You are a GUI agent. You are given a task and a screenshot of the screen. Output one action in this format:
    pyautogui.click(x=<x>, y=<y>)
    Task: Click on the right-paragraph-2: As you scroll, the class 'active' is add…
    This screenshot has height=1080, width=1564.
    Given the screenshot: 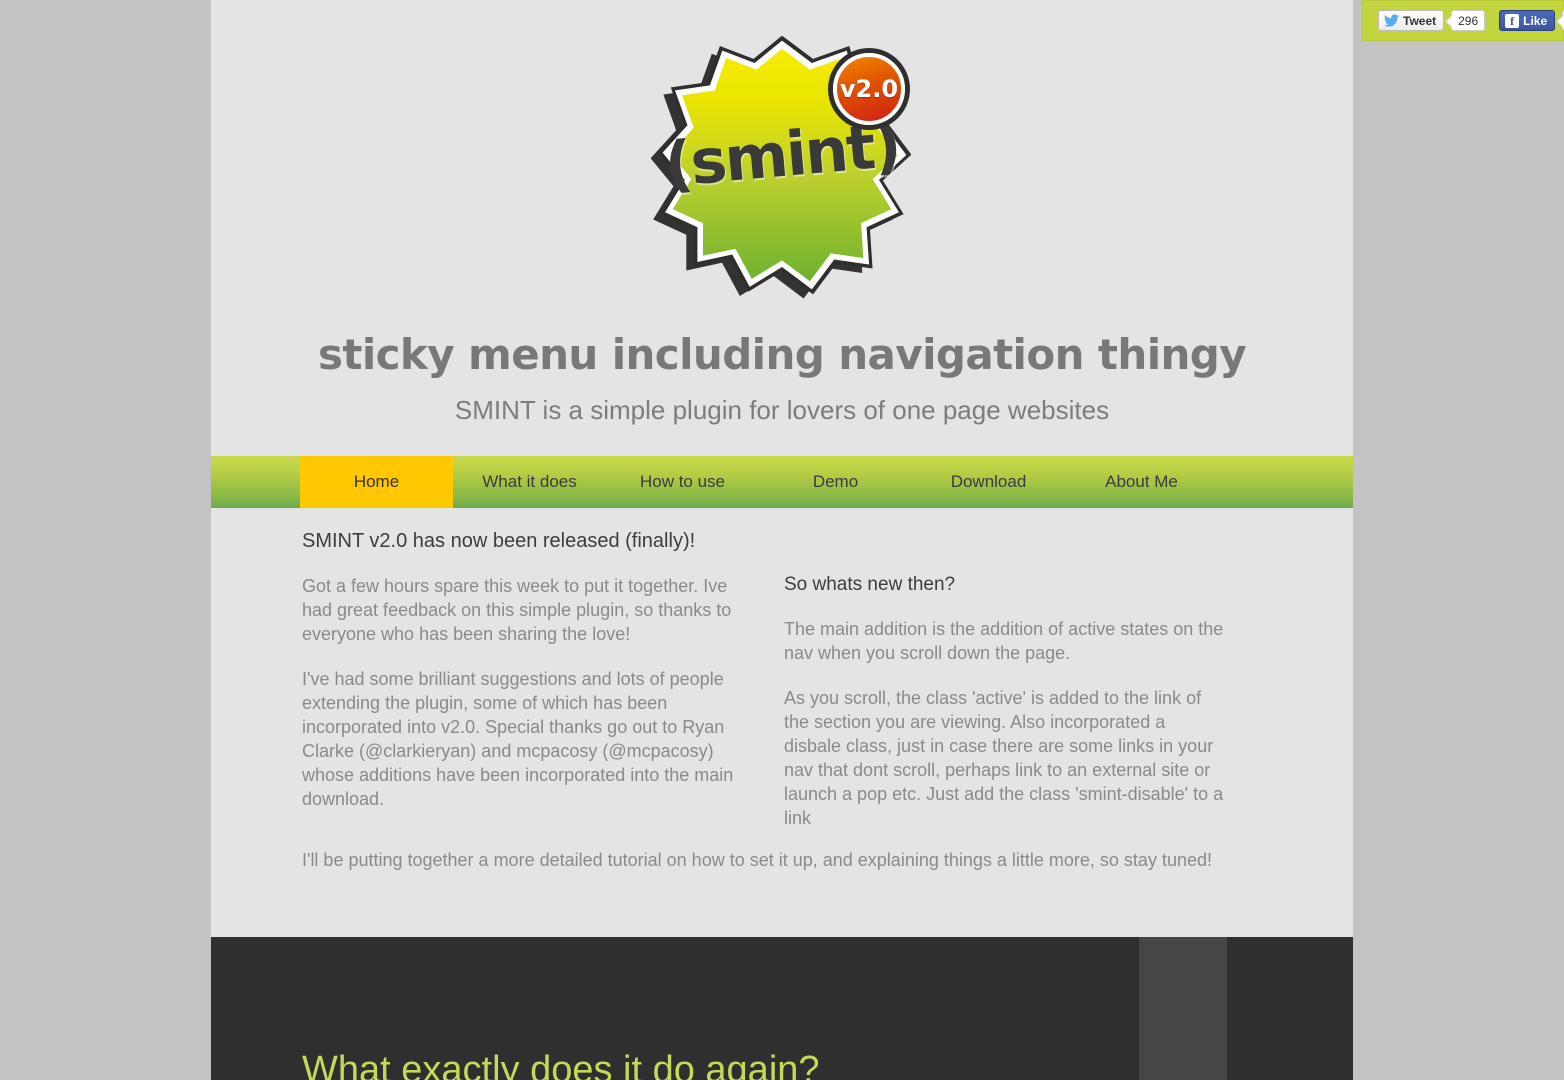 What is the action you would take?
    pyautogui.click(x=1004, y=758)
    